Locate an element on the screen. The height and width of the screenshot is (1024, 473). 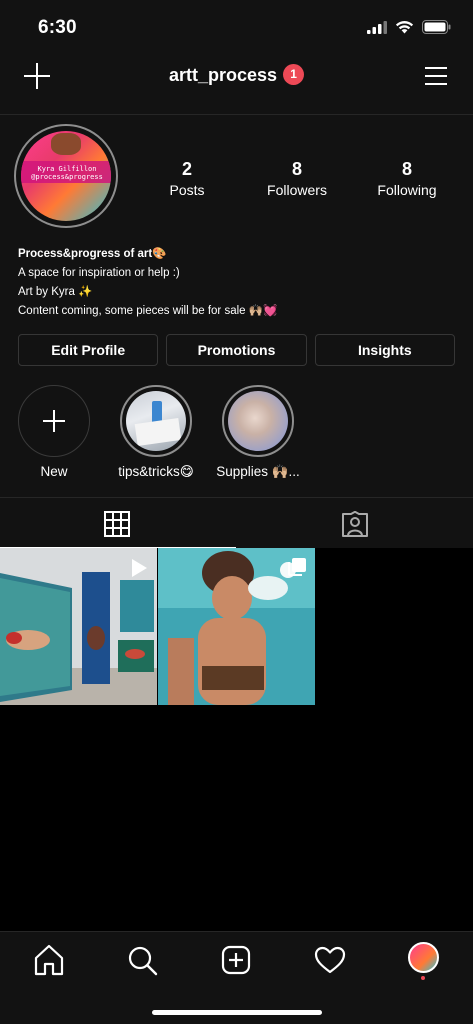
stat-posts-label: Posts is located at coordinates (187, 190).